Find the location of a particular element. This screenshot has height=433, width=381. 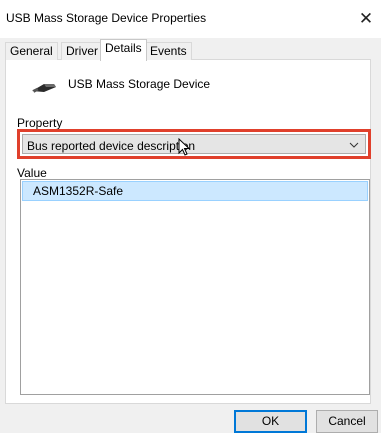

list-item: ASM1352R-Safe is located at coordinates (195, 191).